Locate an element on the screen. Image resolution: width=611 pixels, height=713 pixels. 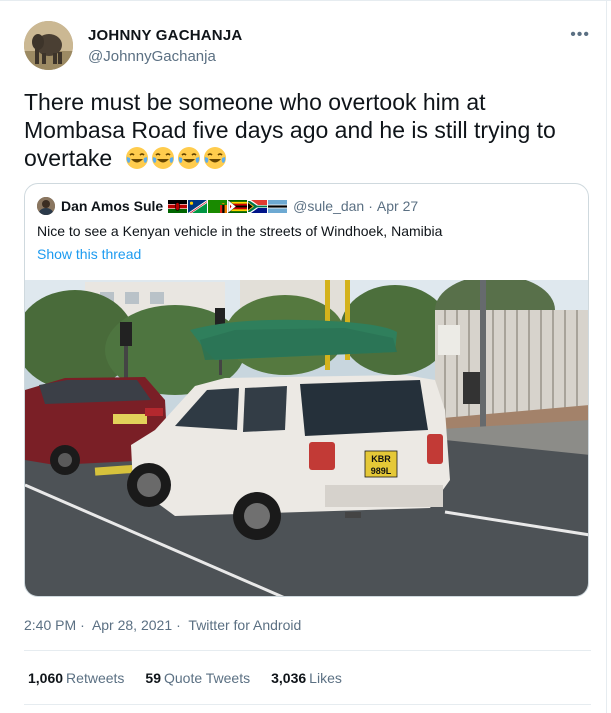
right-divider is located at coordinates (606, 356).